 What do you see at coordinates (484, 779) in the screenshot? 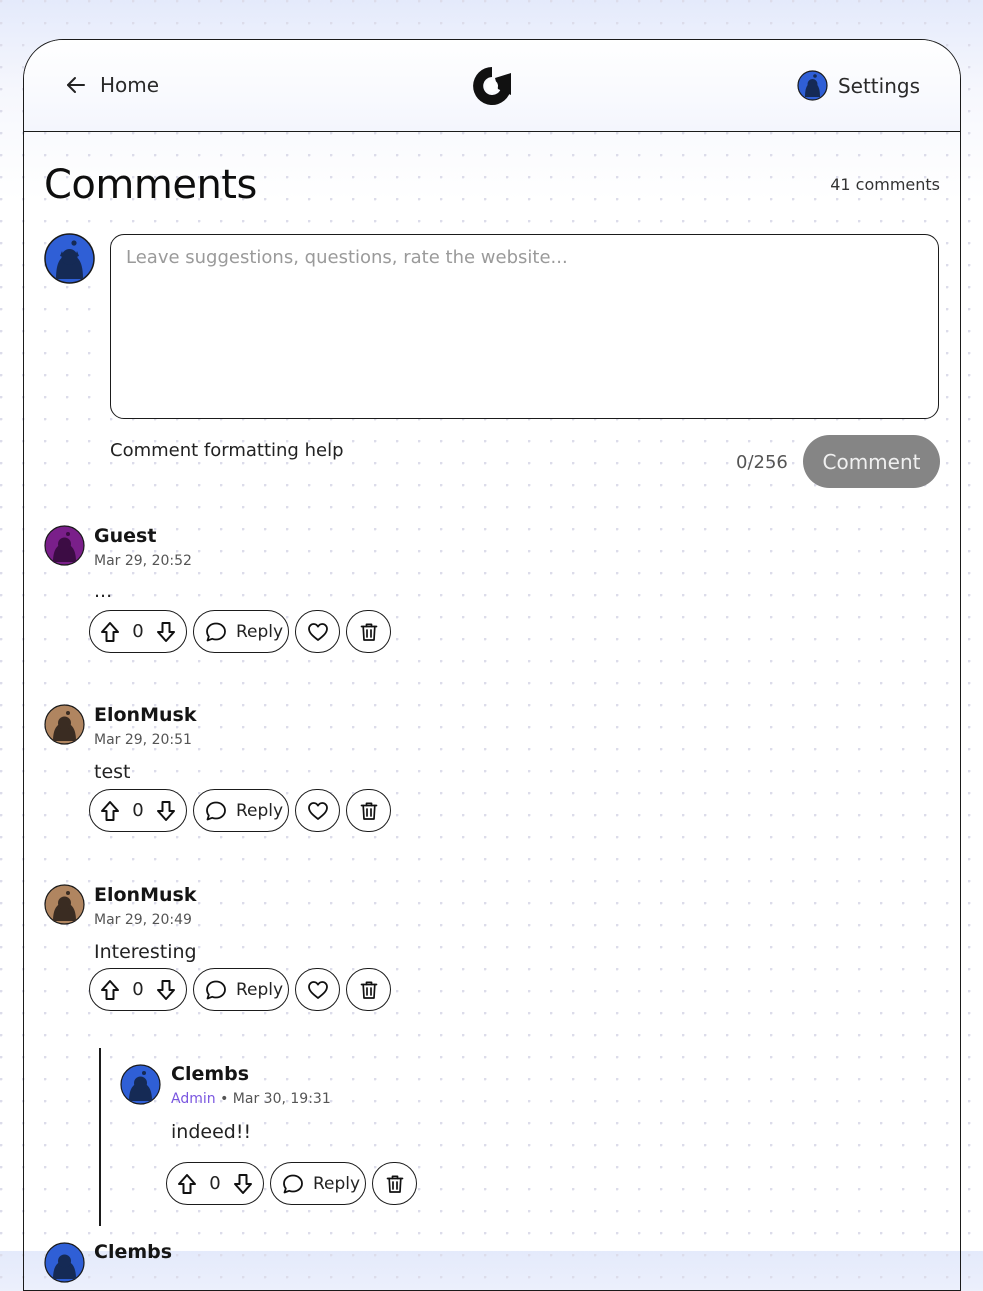
I see `comment-item: ElonMusk Mar 29, 20:51 test 0 Reply` at bounding box center [484, 779].